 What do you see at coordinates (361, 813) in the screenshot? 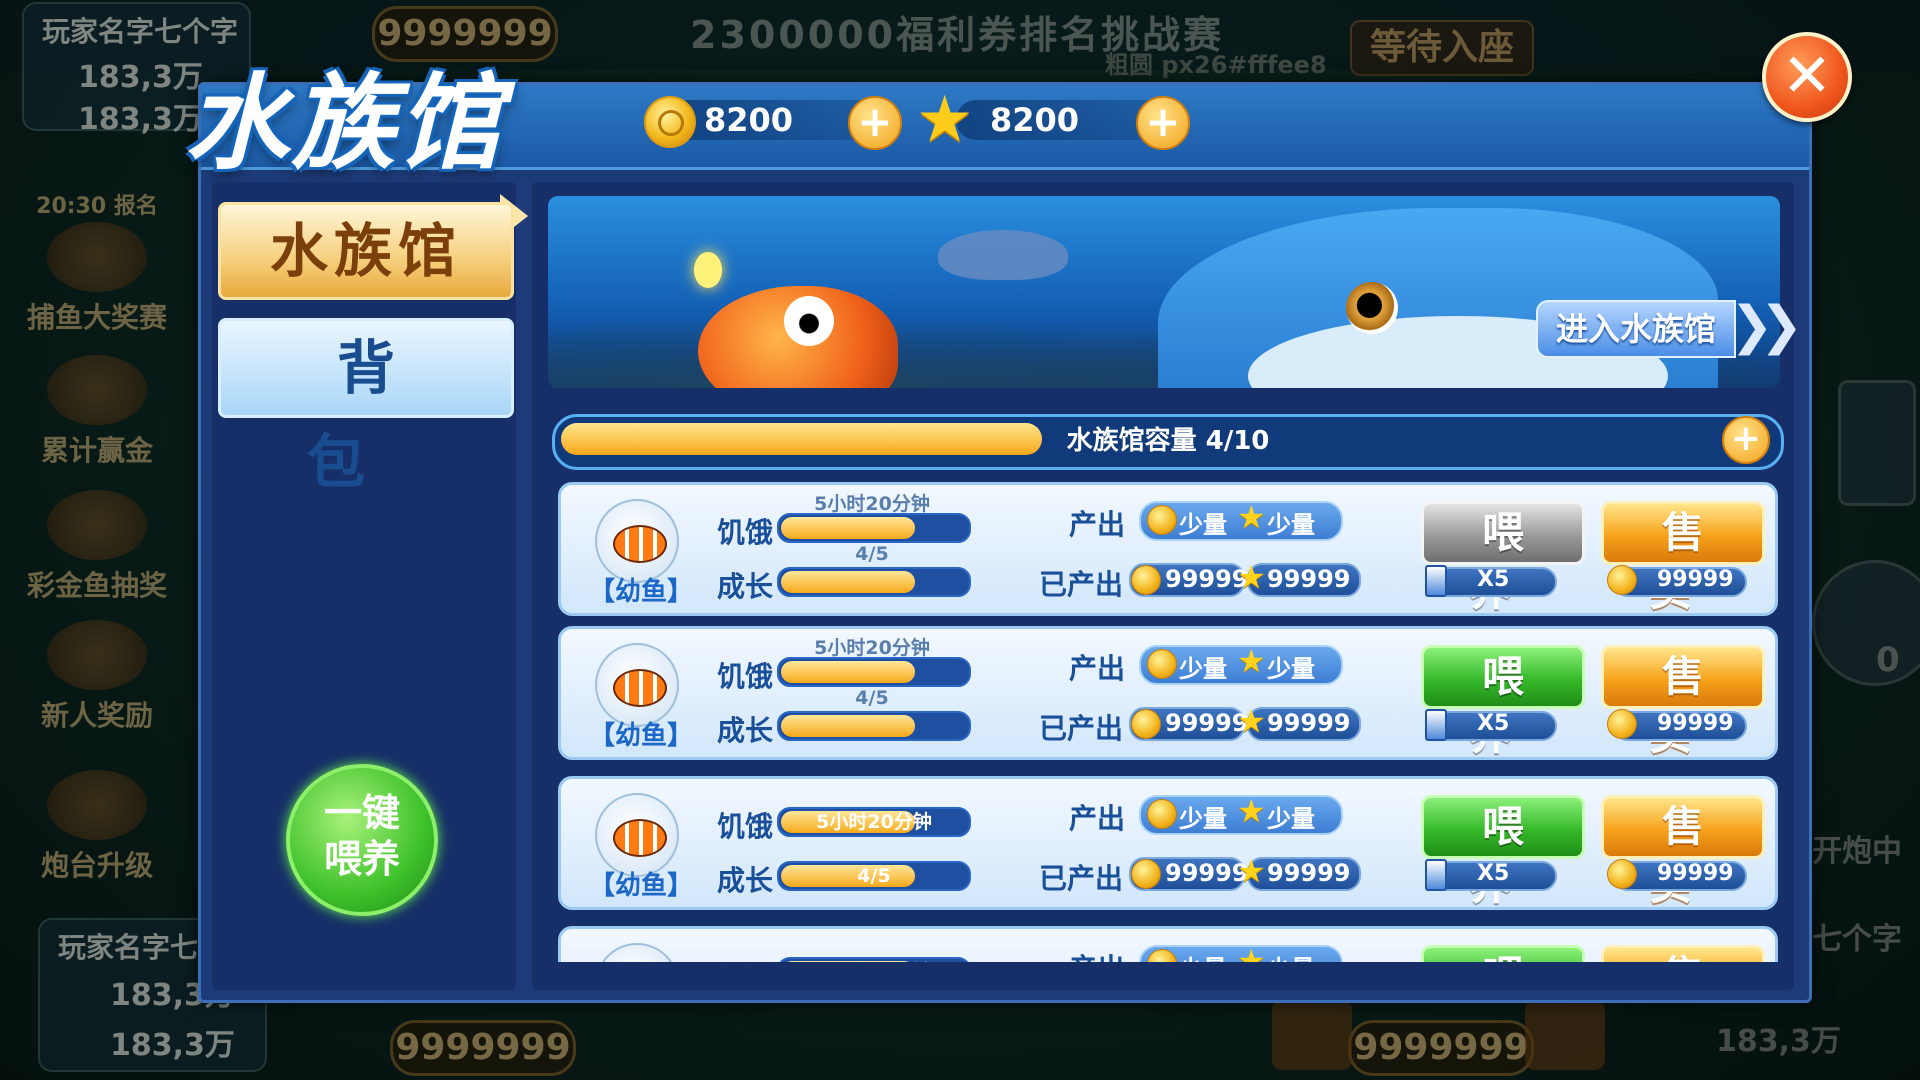
I see `feed-all-label-line1: 一键` at bounding box center [361, 813].